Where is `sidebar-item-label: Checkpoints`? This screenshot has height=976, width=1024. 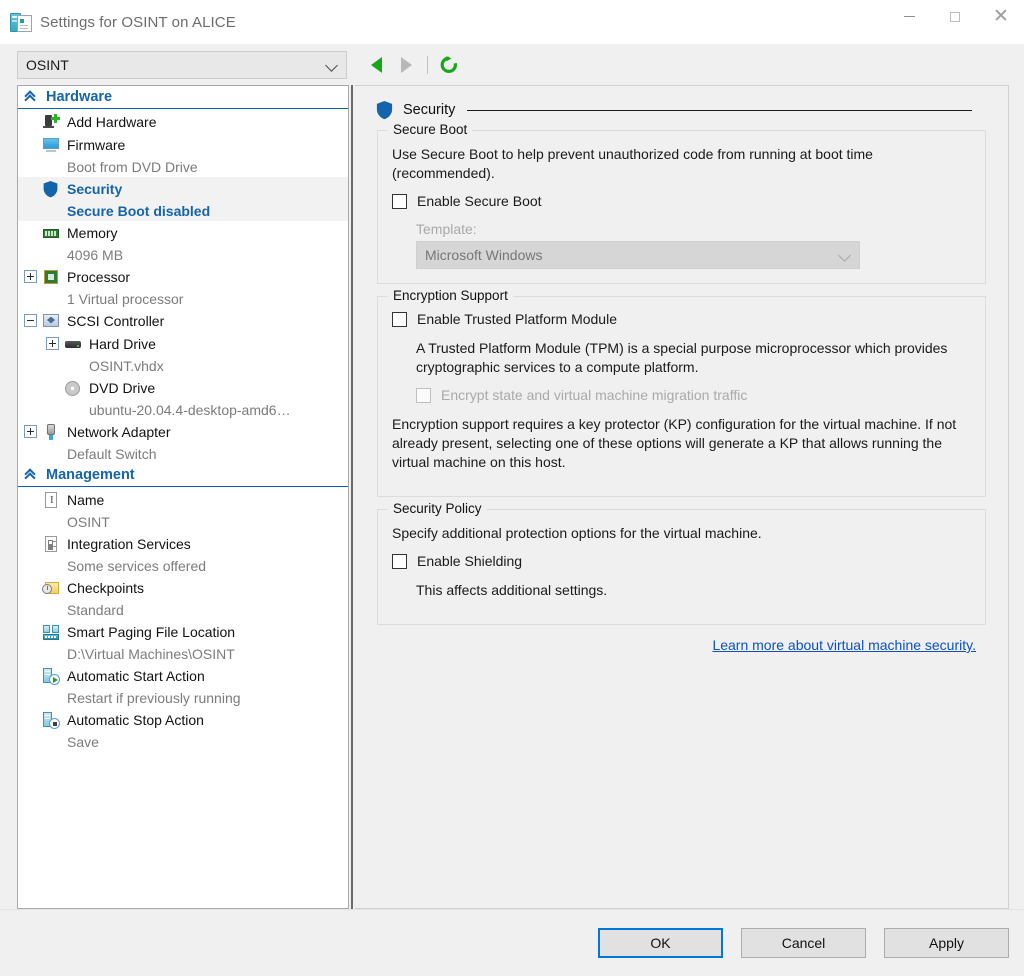 sidebar-item-label: Checkpoints is located at coordinates (106, 587).